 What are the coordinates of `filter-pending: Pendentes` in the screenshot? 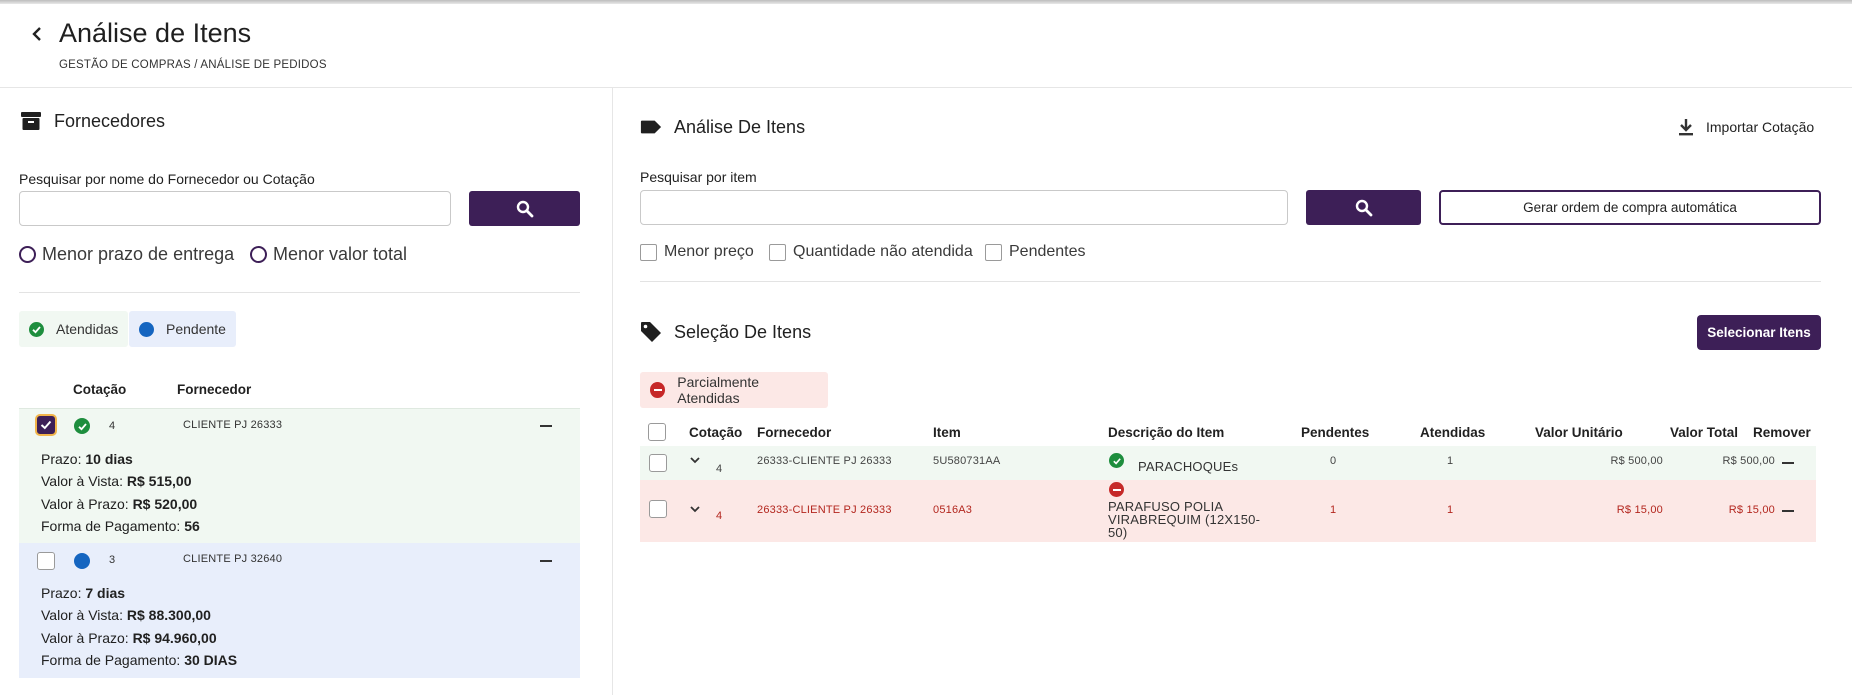 It's located at (1035, 252).